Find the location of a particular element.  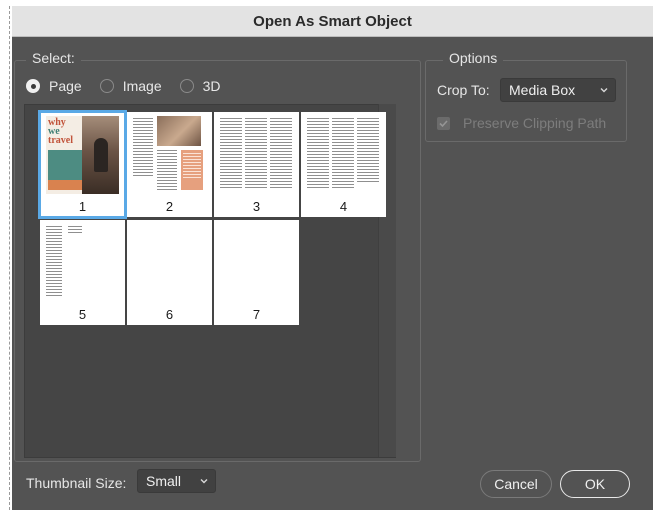

cover-orange-block is located at coordinates (65, 185).